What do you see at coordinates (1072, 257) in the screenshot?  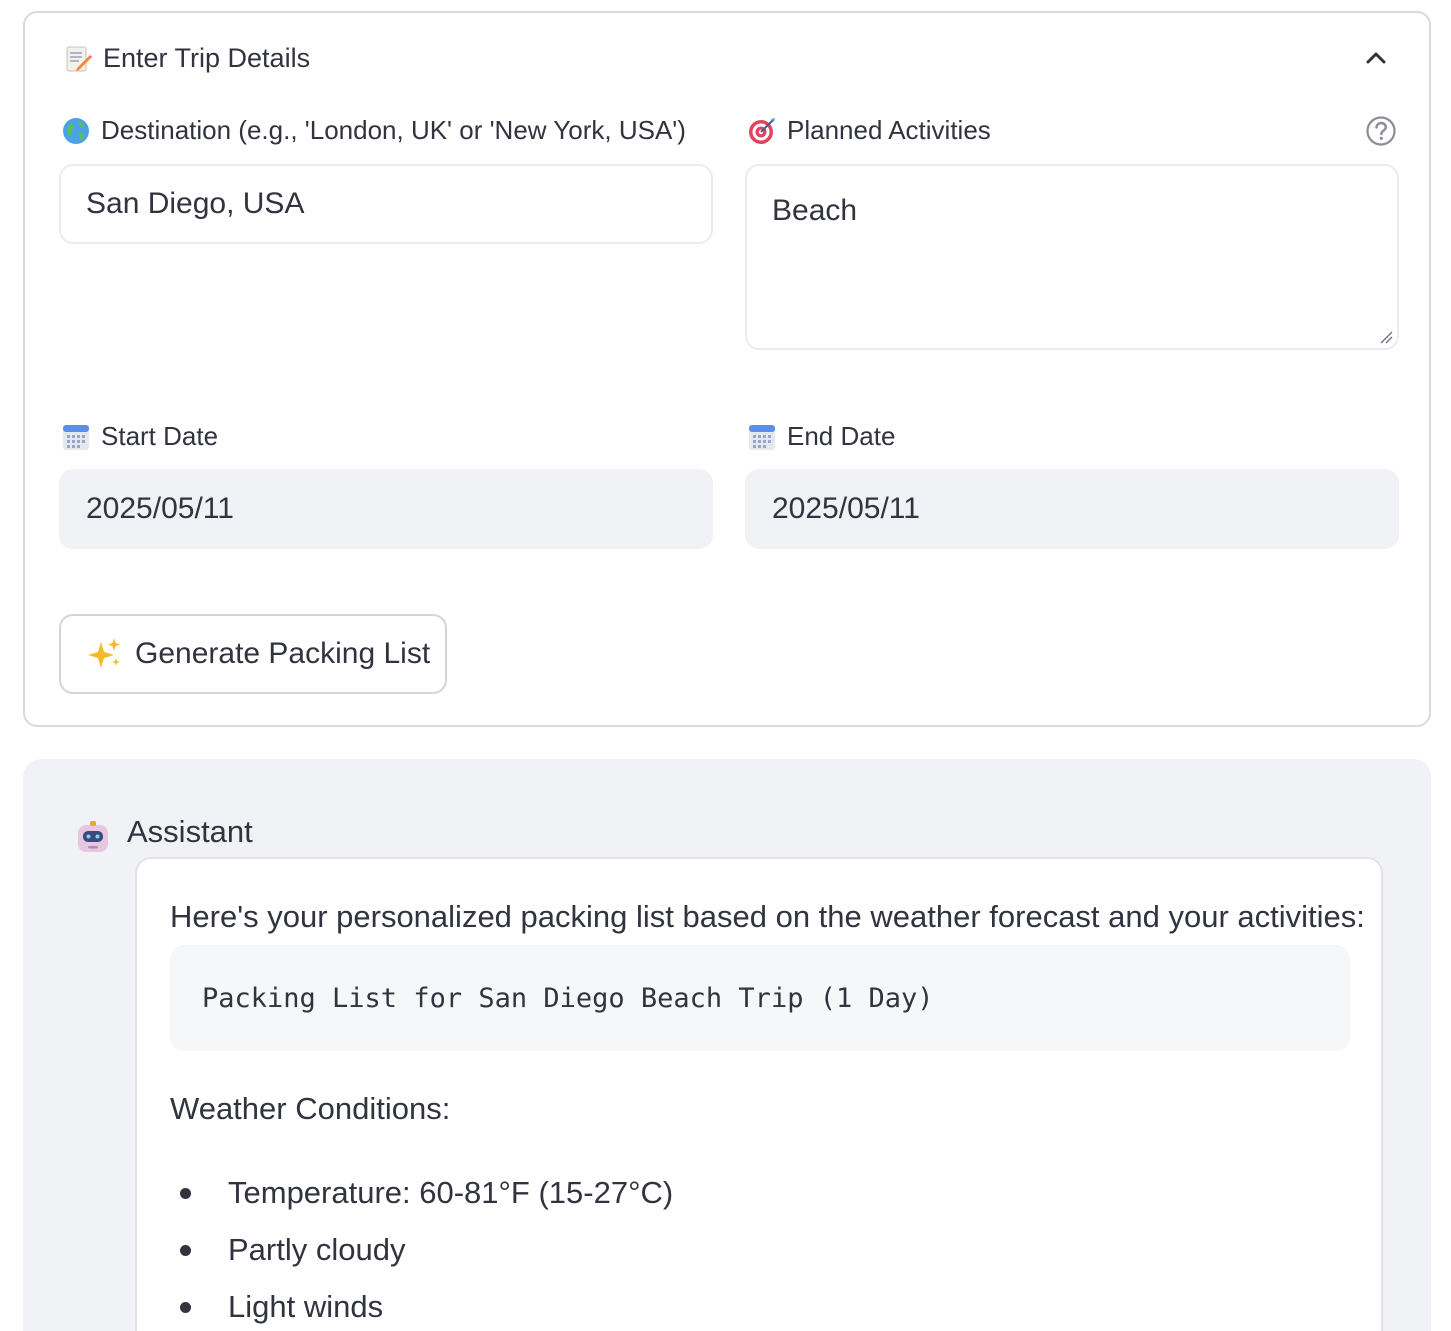 I see `activities-textarea: Beach` at bounding box center [1072, 257].